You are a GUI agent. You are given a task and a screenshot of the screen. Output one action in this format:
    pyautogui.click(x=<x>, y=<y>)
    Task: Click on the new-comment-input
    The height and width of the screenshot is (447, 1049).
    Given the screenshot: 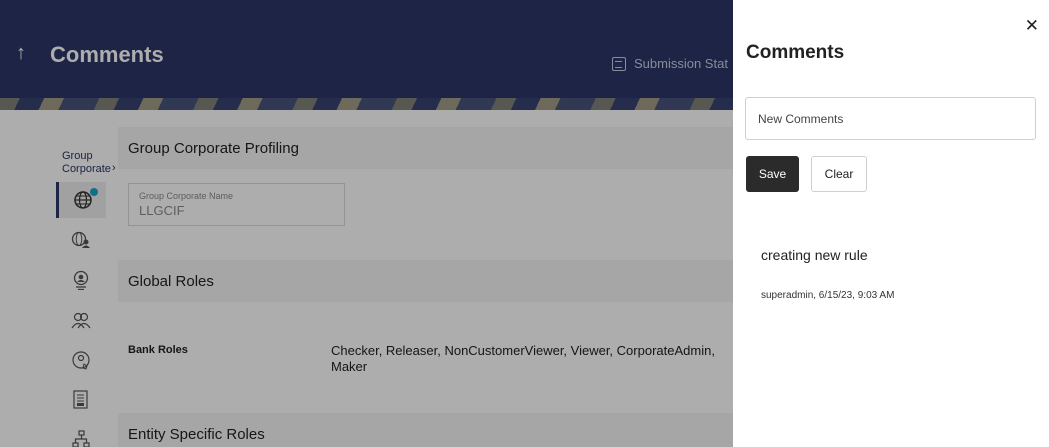 What is the action you would take?
    pyautogui.click(x=890, y=118)
    